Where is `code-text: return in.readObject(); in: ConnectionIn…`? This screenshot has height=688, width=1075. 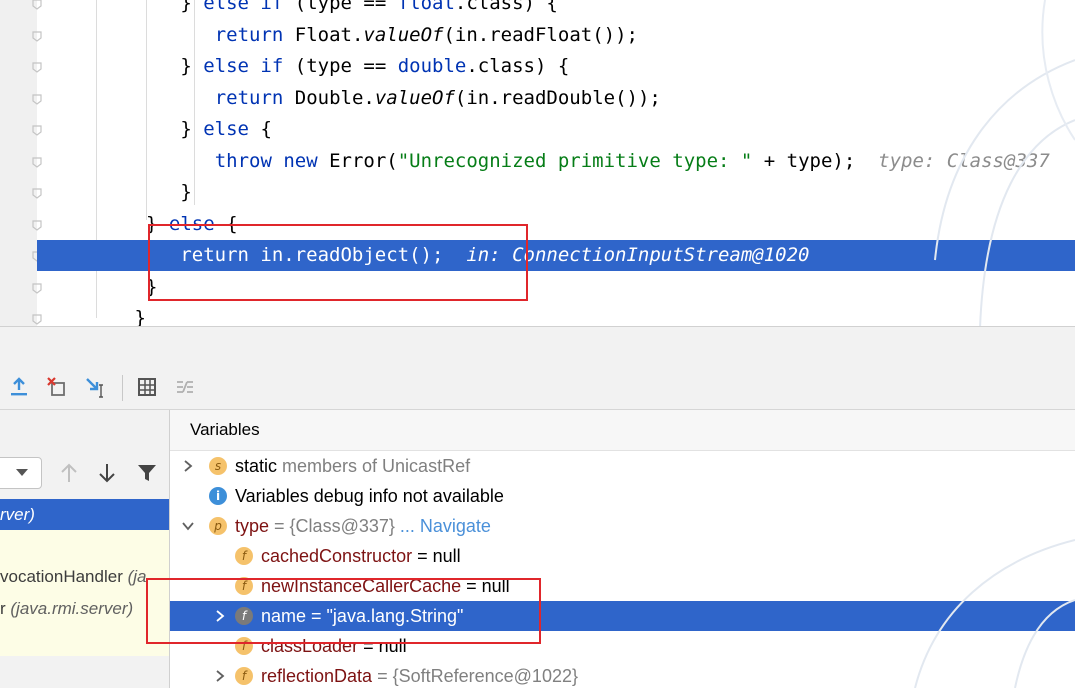 code-text: return in.readObject(); in: ConnectionIn… is located at coordinates (494, 255).